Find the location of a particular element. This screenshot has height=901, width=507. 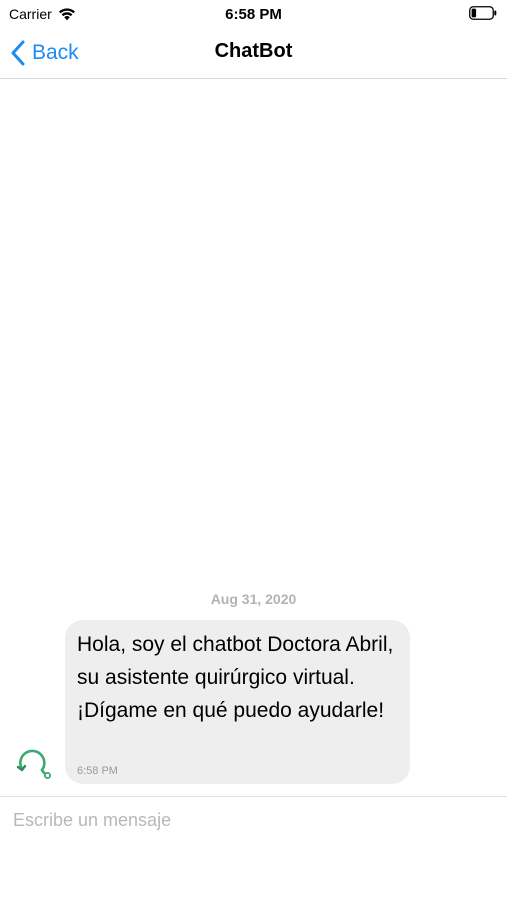

page-title: ChatBot is located at coordinates (253, 51).